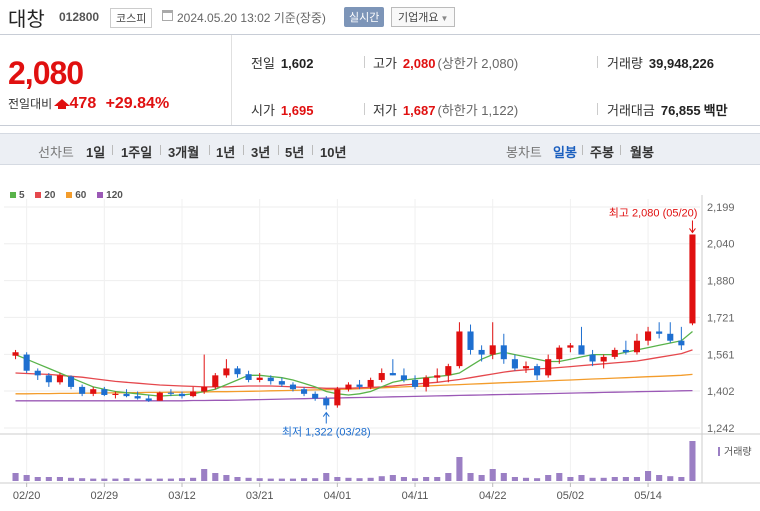 The image size is (760, 511). What do you see at coordinates (260, 496) in the screenshot?
I see `x-tick-label: 03/21` at bounding box center [260, 496].